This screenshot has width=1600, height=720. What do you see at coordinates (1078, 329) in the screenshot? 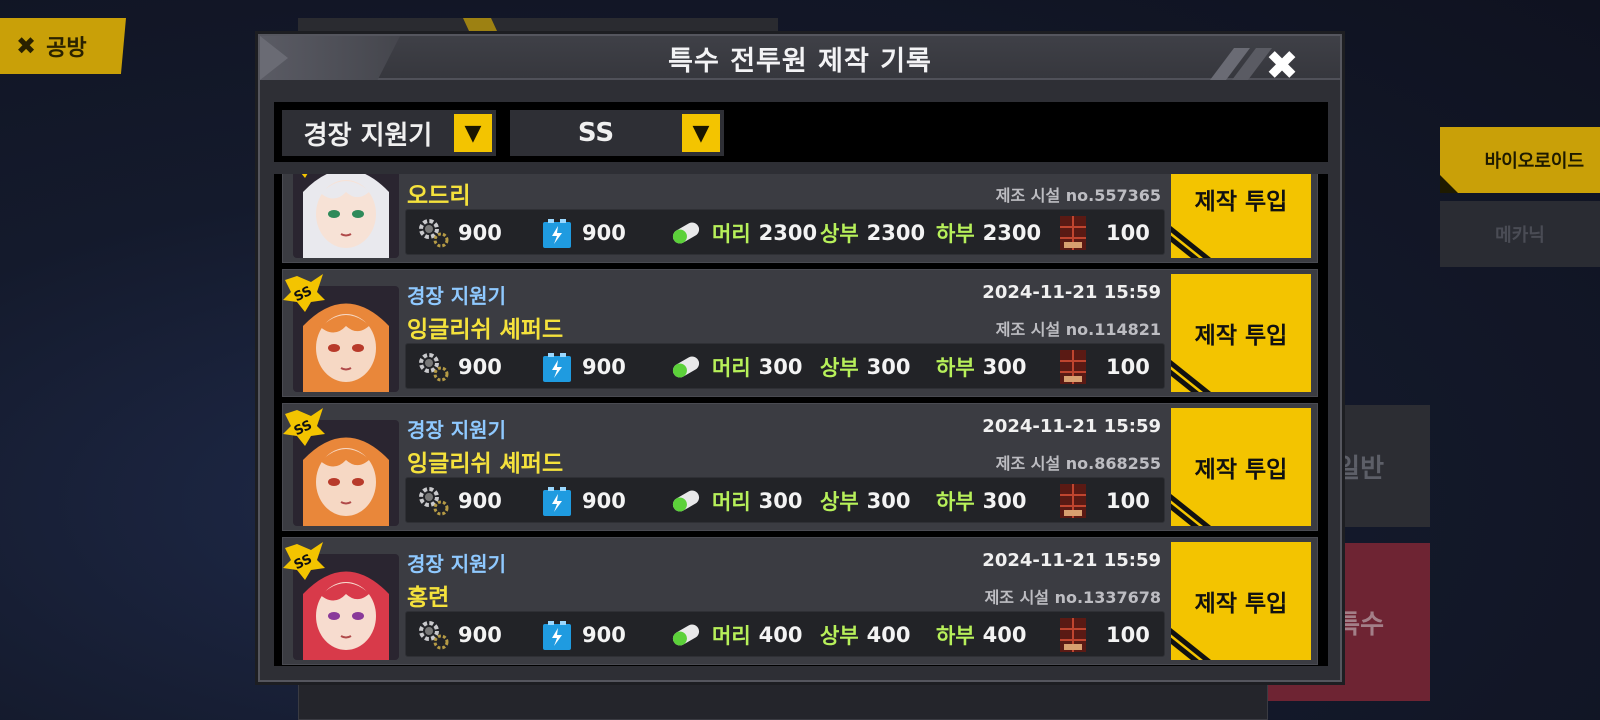
I see `facility-number: 제조 시설 no.114821` at bounding box center [1078, 329].